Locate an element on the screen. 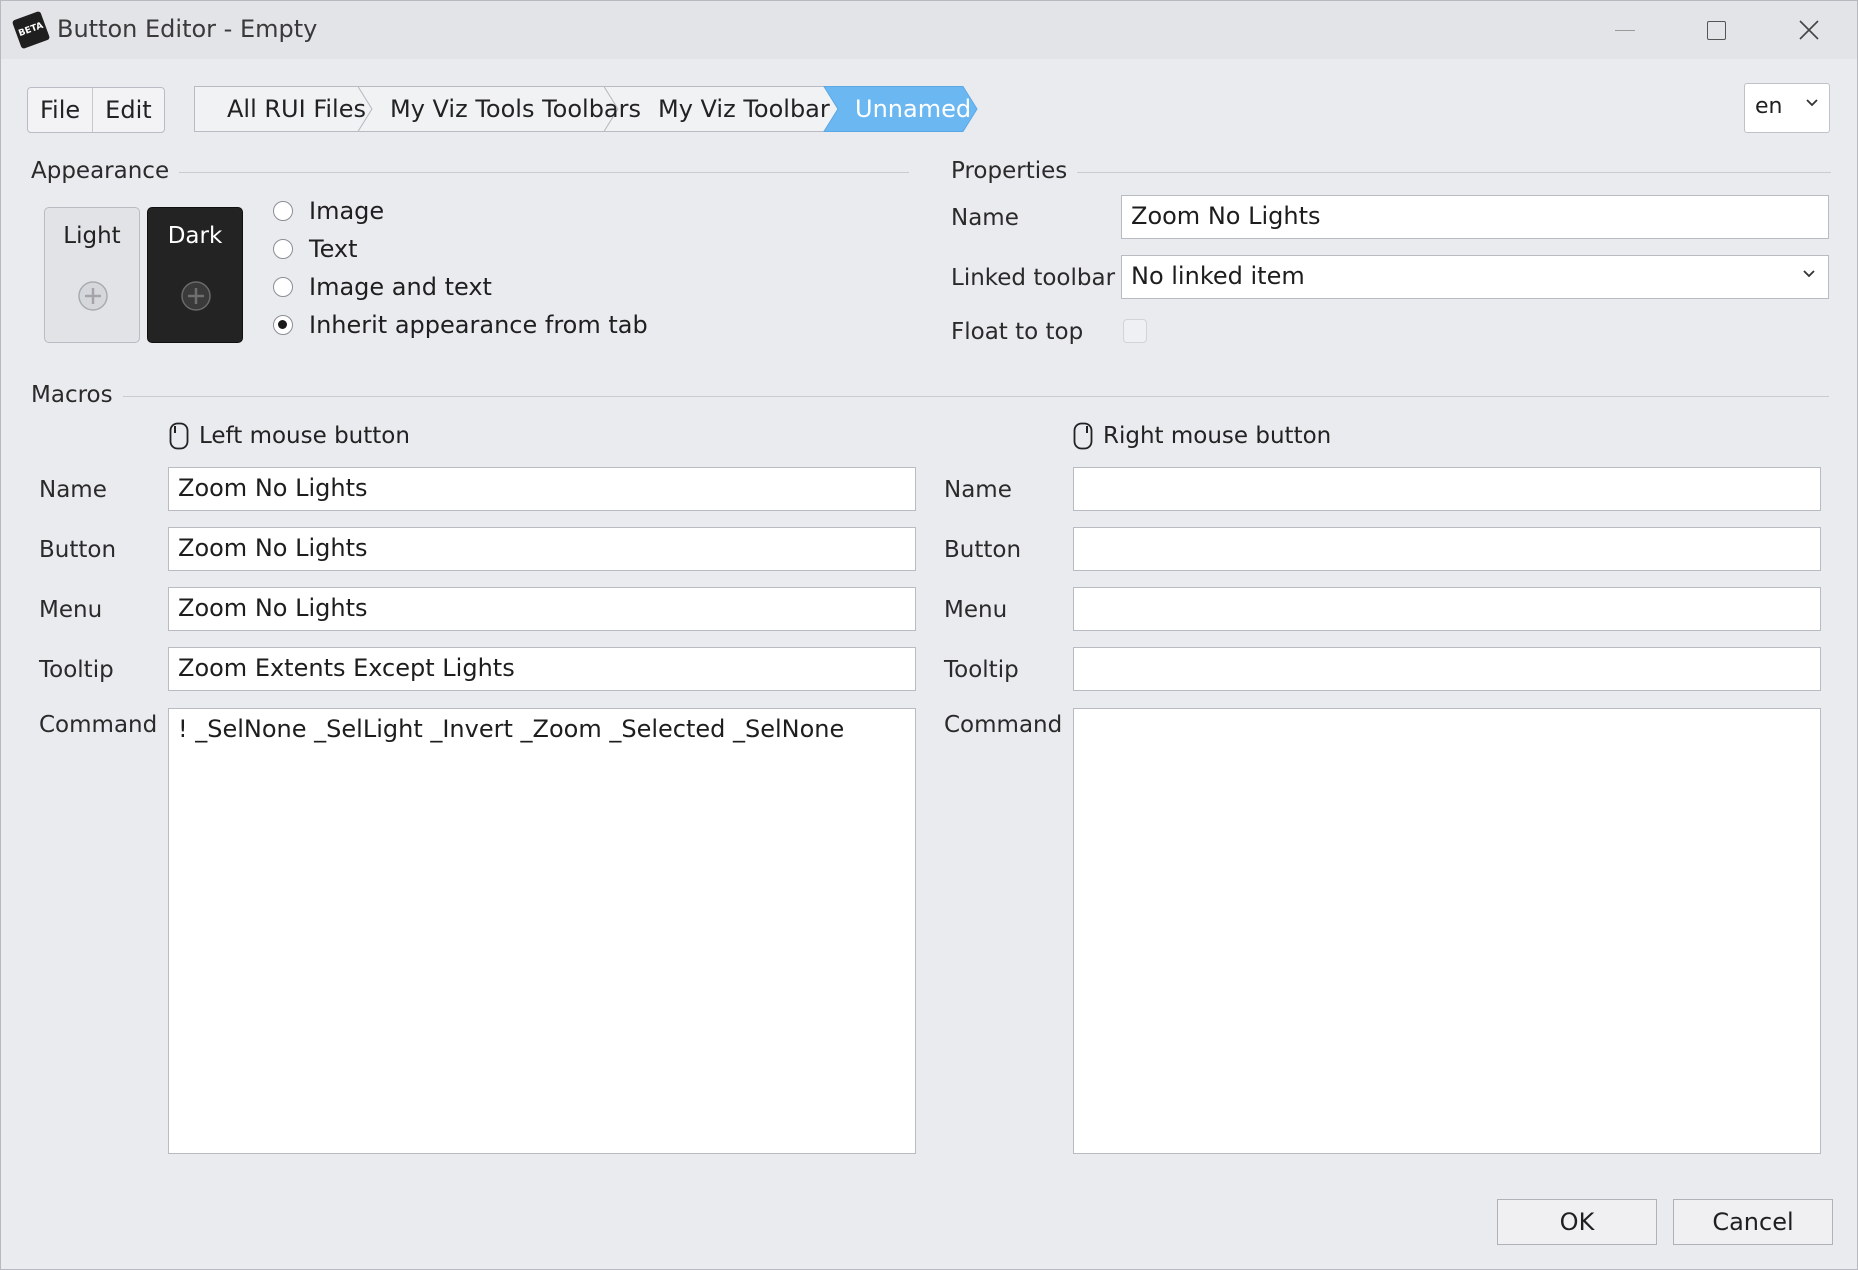 The width and height of the screenshot is (1858, 1270). close-button is located at coordinates (1809, 30).